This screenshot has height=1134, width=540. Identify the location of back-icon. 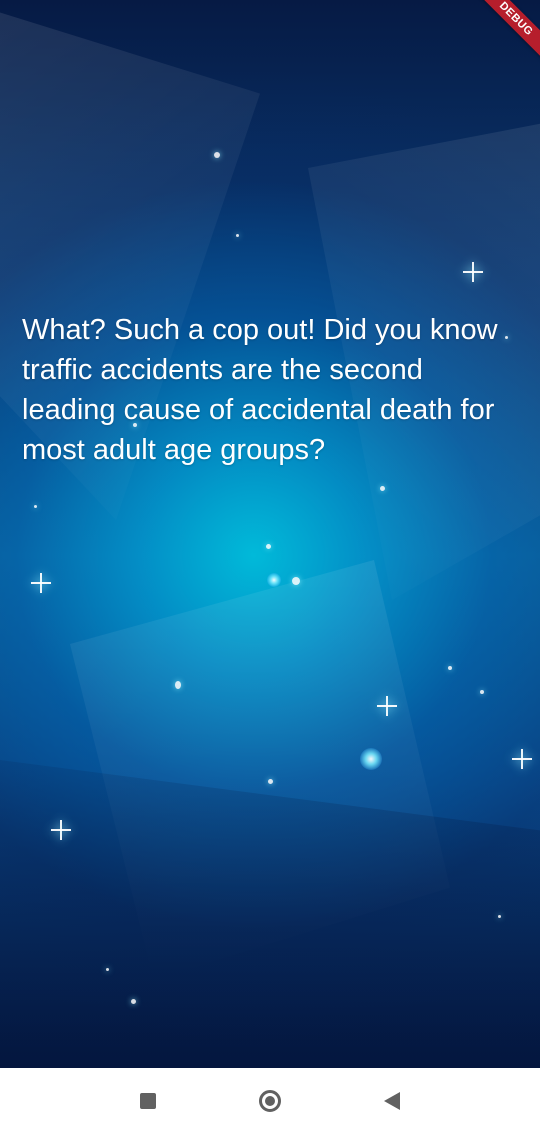
(392, 1101).